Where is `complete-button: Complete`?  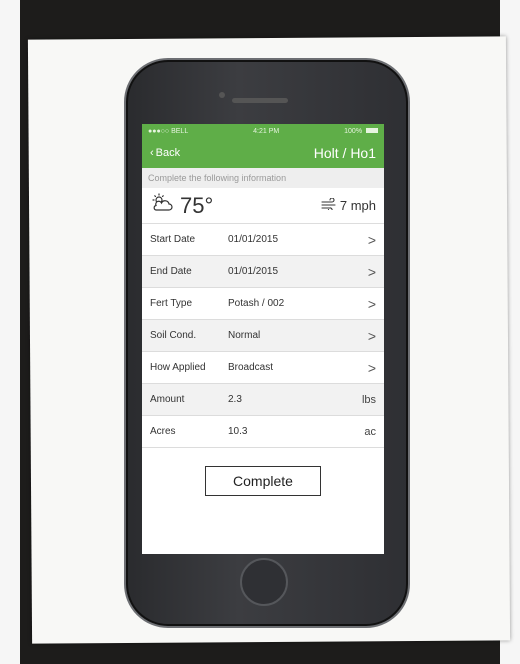
complete-button: Complete is located at coordinates (263, 481).